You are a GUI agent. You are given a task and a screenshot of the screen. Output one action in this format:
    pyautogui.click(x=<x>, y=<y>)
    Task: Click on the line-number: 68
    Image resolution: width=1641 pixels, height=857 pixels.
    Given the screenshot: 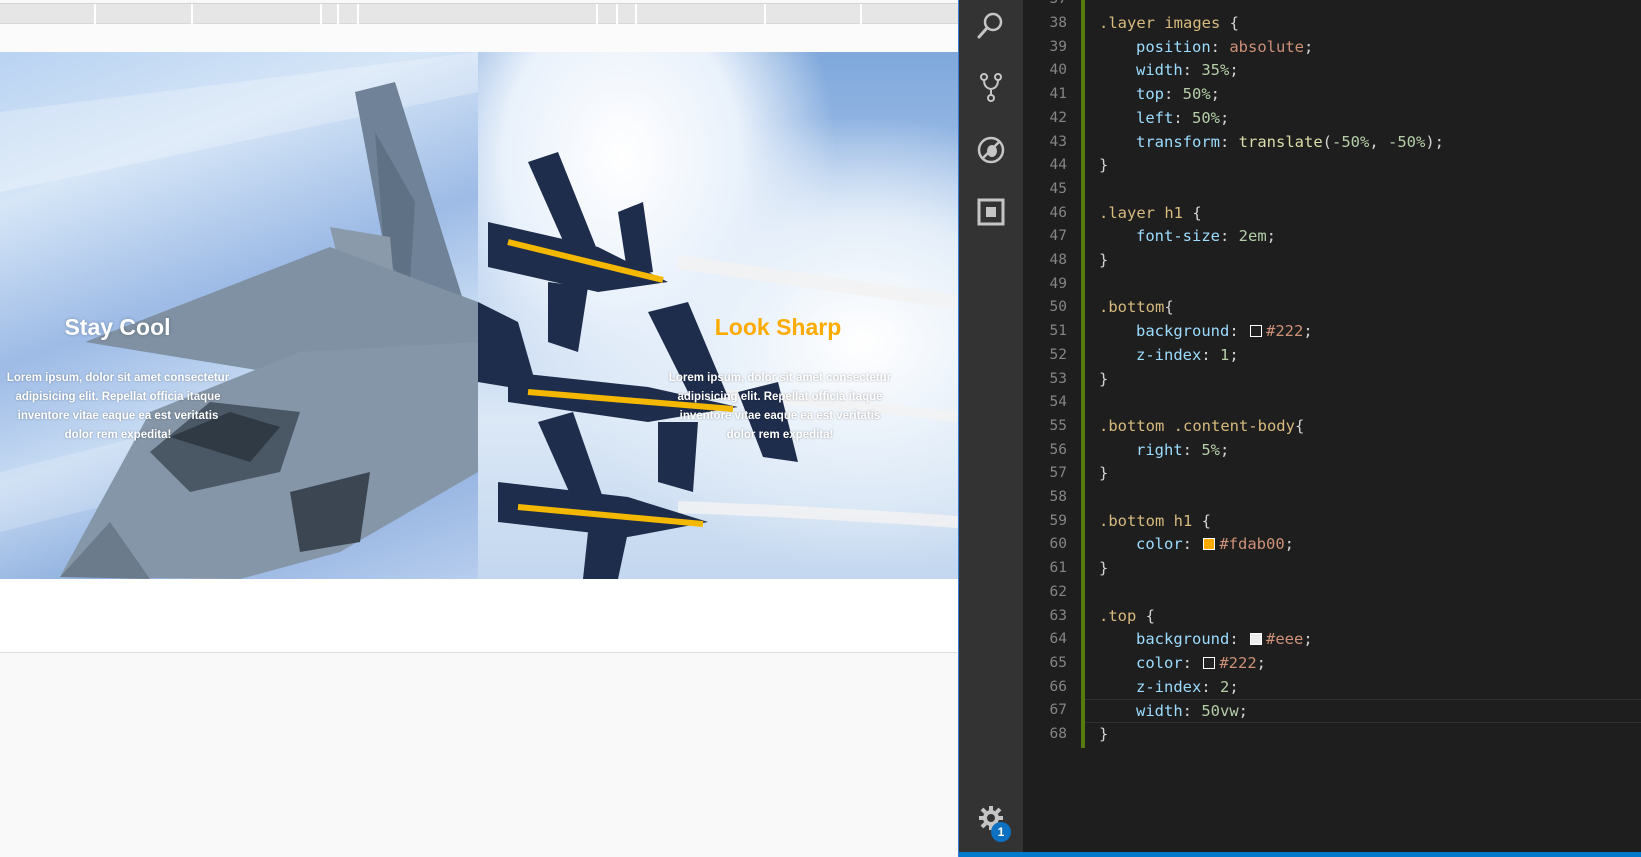 What is the action you would take?
    pyautogui.click(x=1058, y=734)
    